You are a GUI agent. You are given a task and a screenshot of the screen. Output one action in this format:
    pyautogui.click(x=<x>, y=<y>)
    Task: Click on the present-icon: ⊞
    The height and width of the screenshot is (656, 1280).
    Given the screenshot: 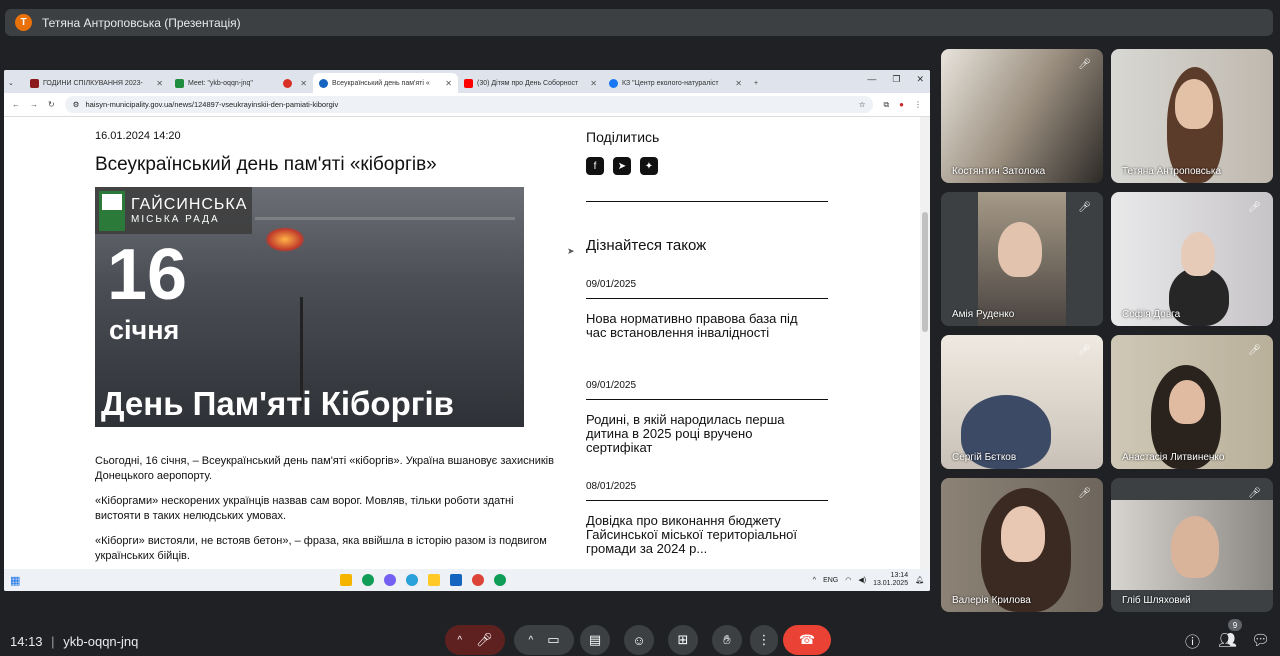 What is the action you would take?
    pyautogui.click(x=683, y=639)
    